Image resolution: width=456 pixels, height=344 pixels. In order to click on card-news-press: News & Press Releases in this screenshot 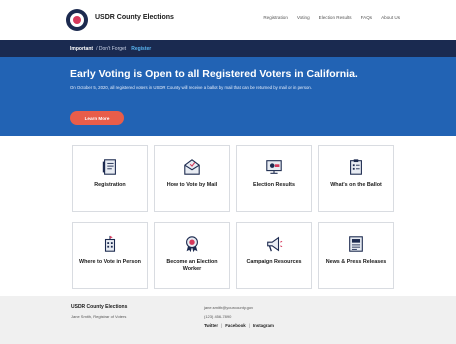, I will do `click(356, 255)`.